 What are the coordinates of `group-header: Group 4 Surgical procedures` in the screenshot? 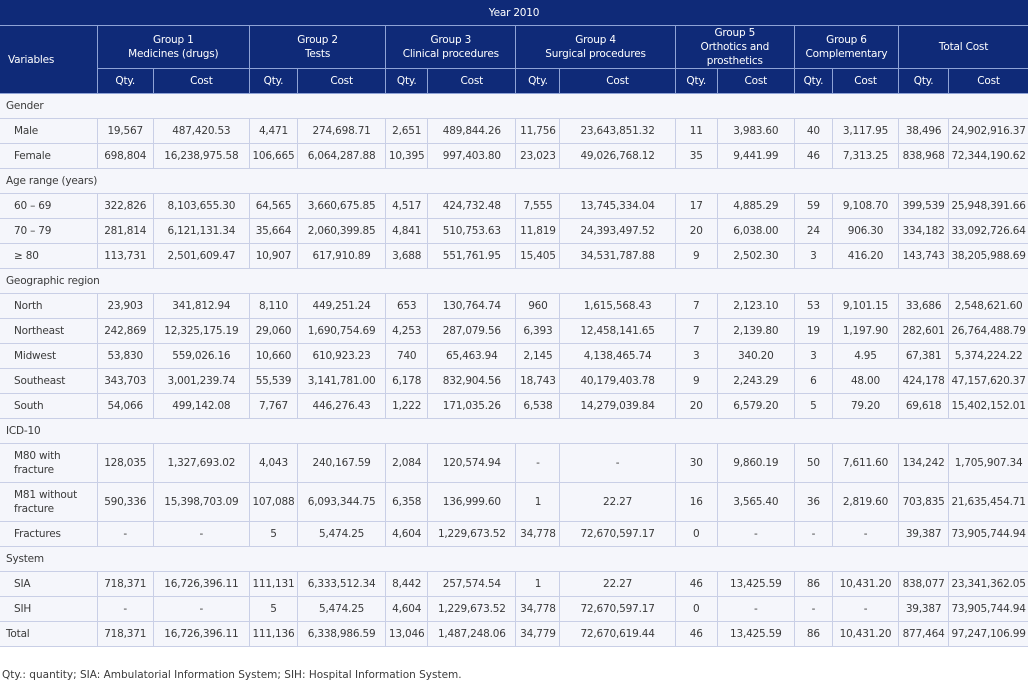 It's located at (595, 47).